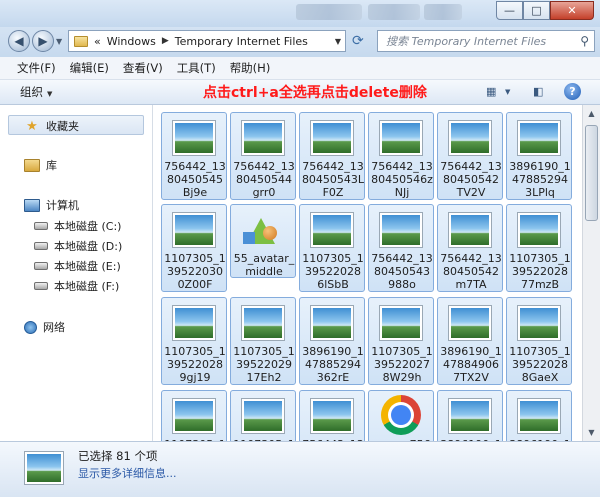 This screenshot has height=497, width=600. Describe the element at coordinates (195, 364) in the screenshot. I see `file-name: 1107305_1 39522028 9gj19` at that location.